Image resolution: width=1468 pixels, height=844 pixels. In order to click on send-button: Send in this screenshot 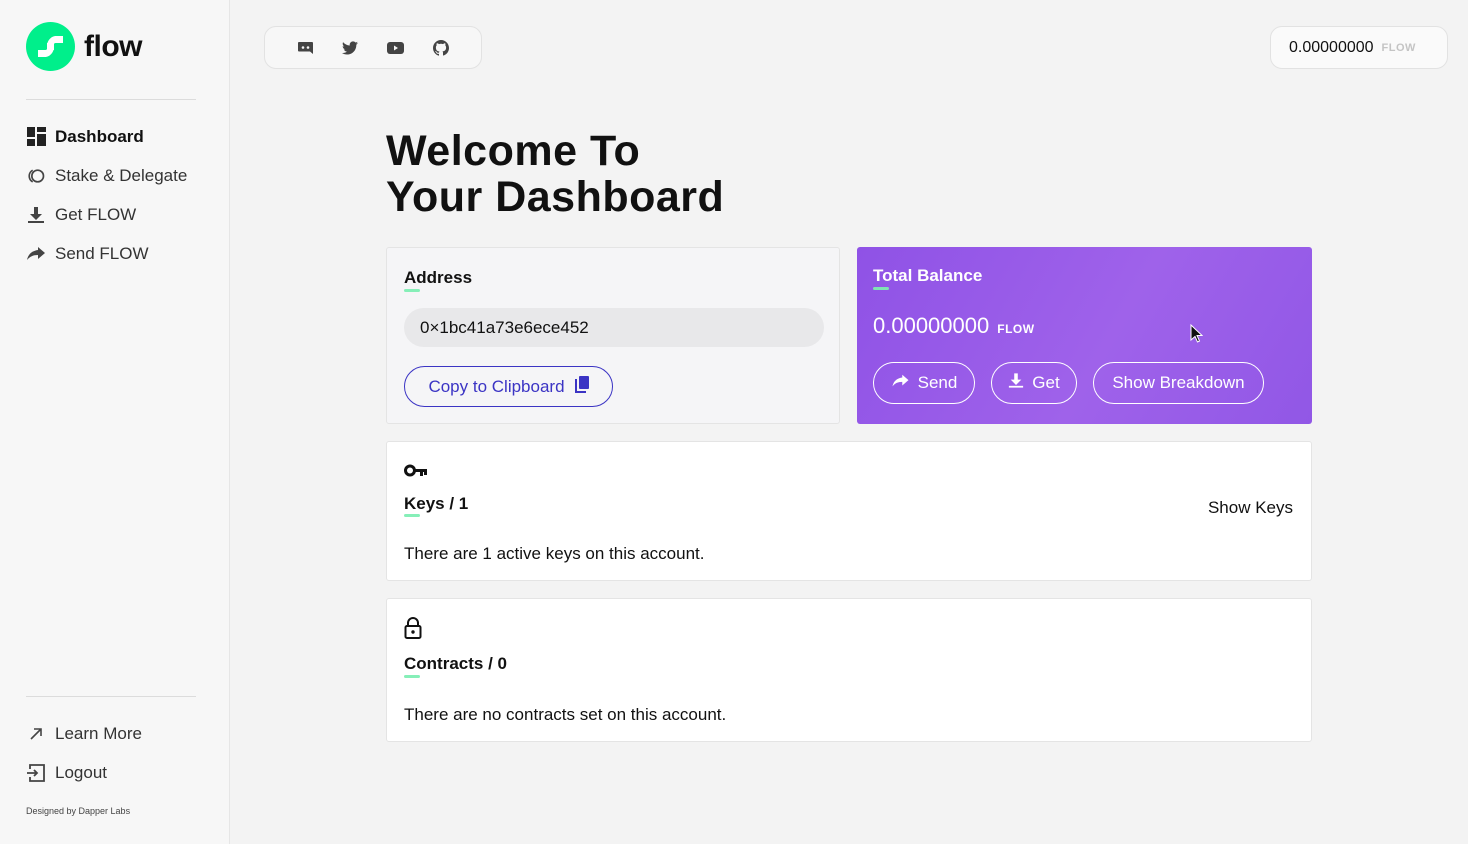, I will do `click(924, 383)`.